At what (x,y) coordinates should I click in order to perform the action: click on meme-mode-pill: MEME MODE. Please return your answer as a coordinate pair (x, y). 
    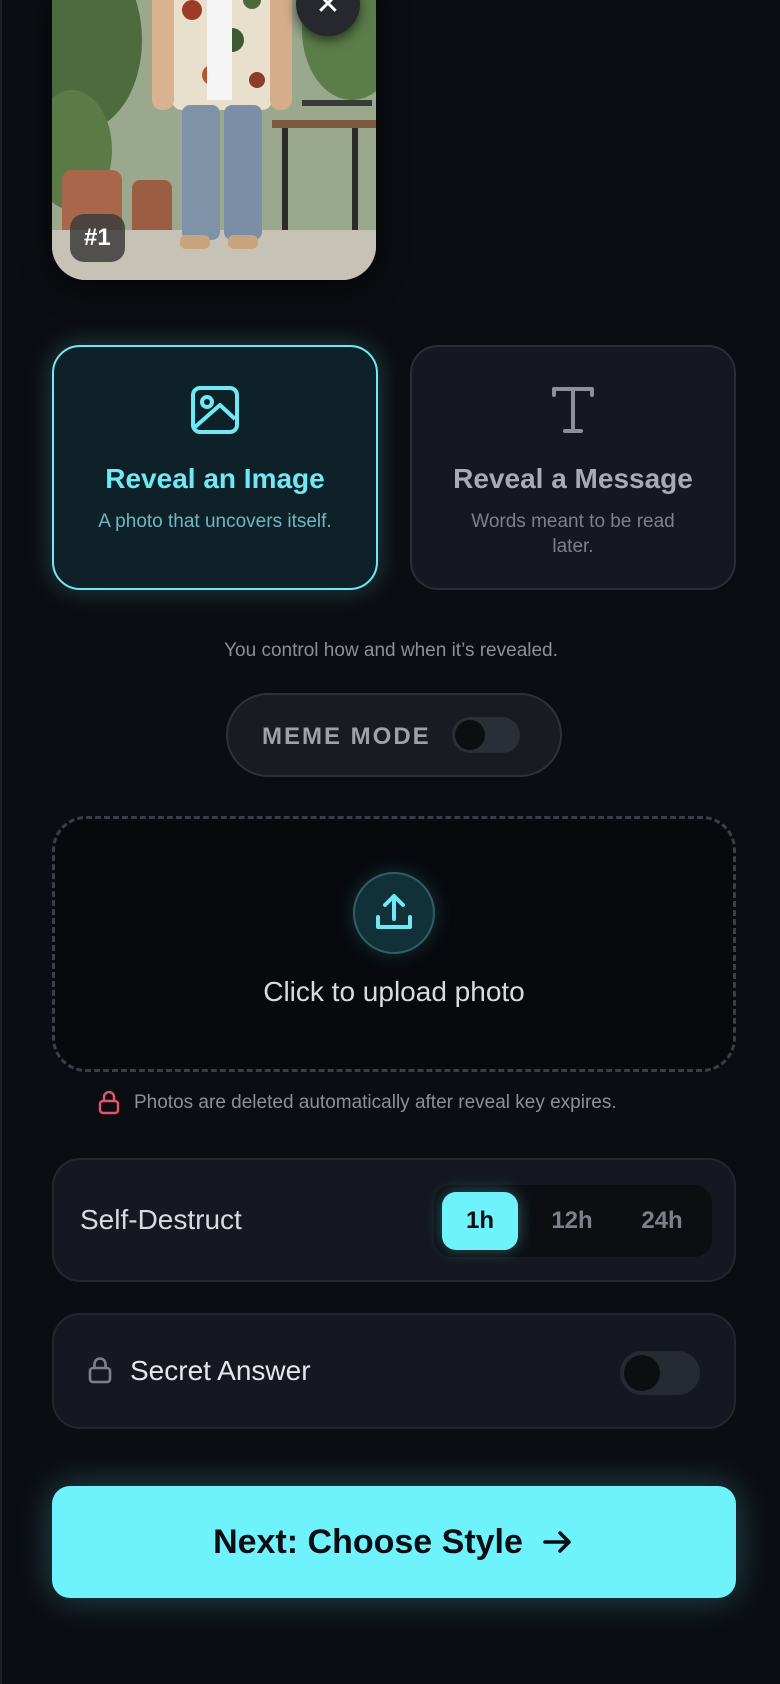
    Looking at the image, I should click on (394, 735).